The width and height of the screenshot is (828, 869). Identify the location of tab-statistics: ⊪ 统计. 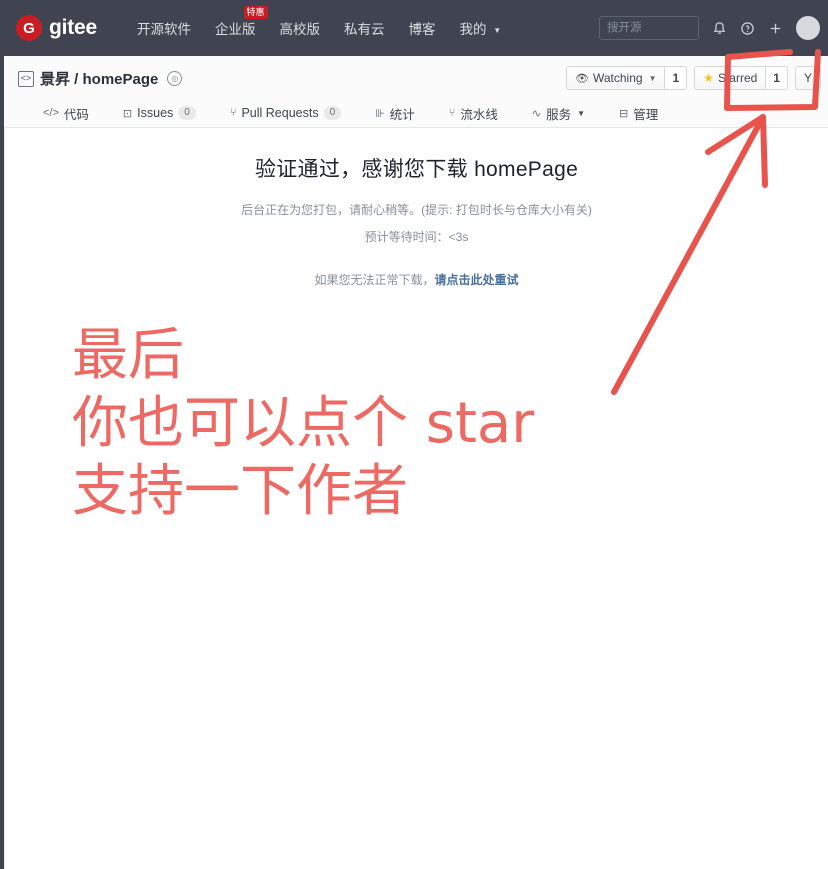
(395, 113).